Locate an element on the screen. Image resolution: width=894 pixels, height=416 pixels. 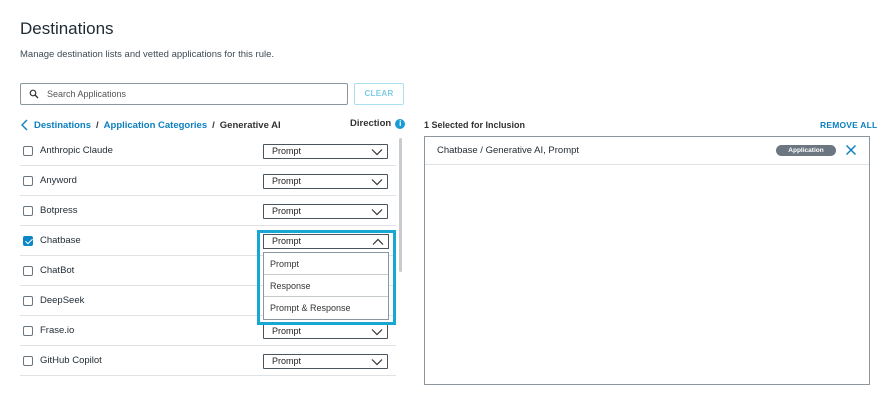
application-name: Botpress is located at coordinates (59, 210).